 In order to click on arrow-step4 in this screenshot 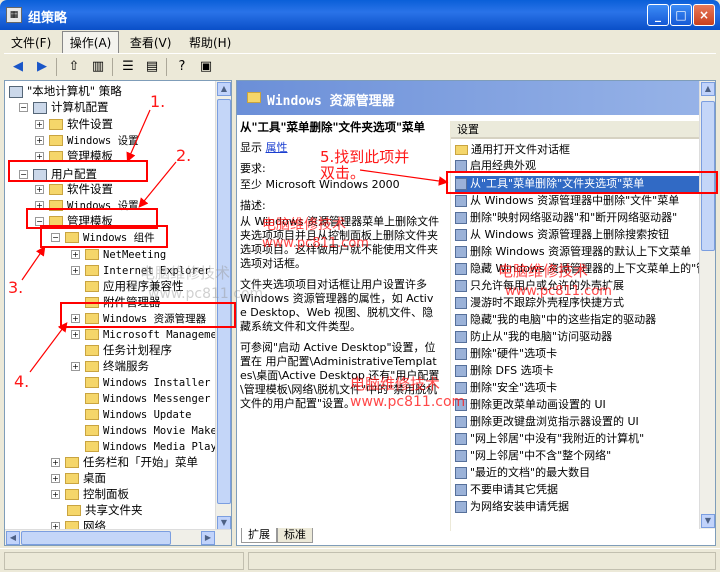, I will do `click(48, 347)`.